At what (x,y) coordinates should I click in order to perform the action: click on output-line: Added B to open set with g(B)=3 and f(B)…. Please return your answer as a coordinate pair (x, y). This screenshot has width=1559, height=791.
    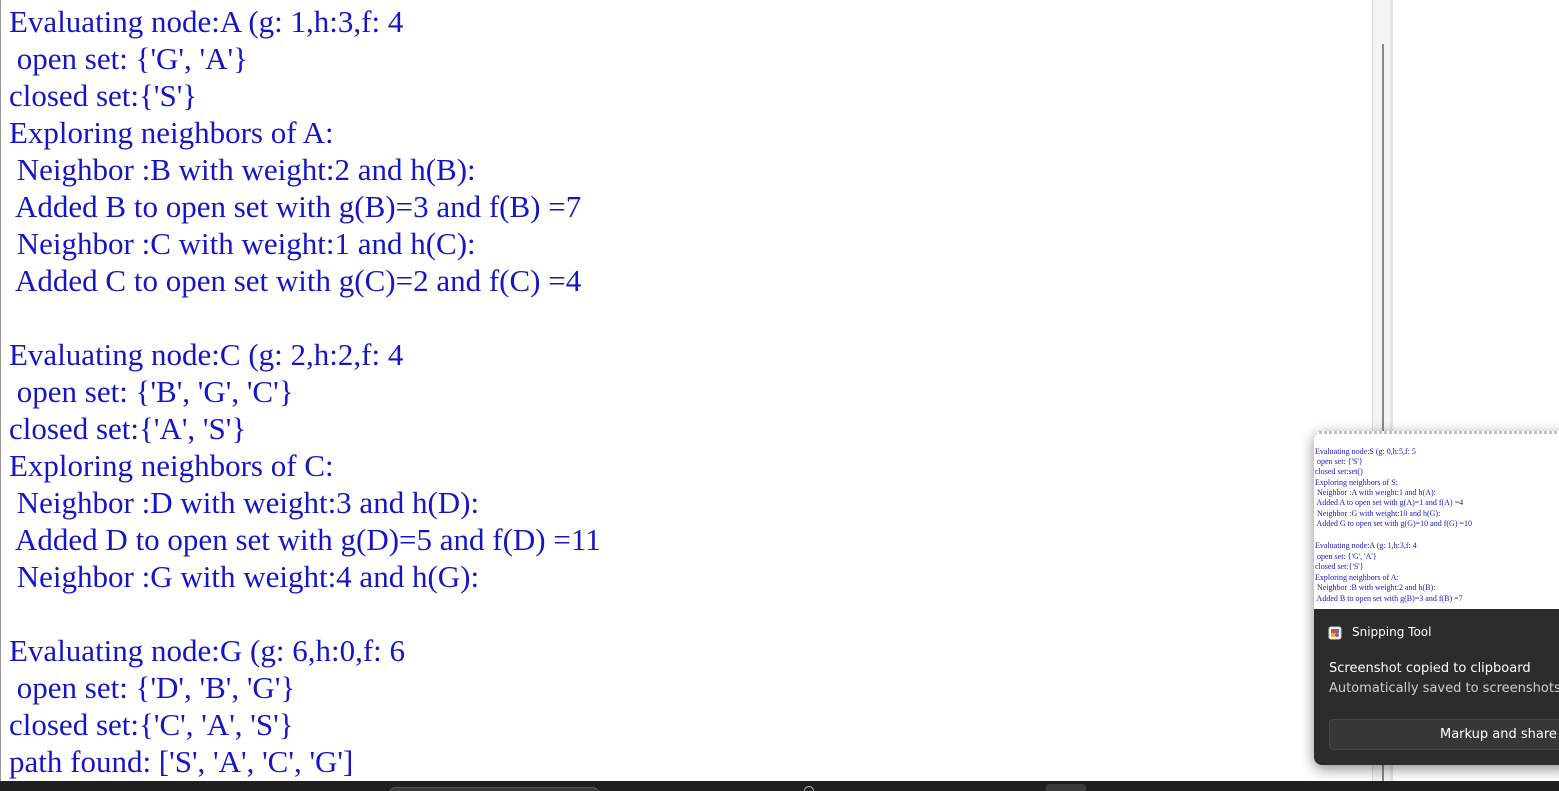
    Looking at the image, I should click on (295, 206).